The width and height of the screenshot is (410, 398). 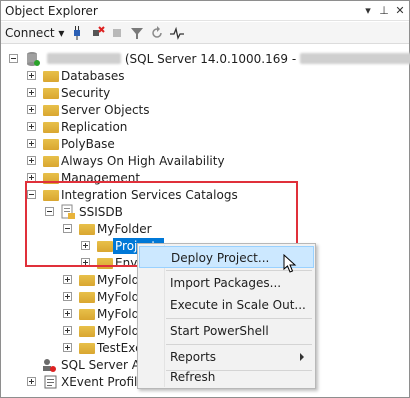 What do you see at coordinates (157, 33) in the screenshot?
I see `refresh-icon` at bounding box center [157, 33].